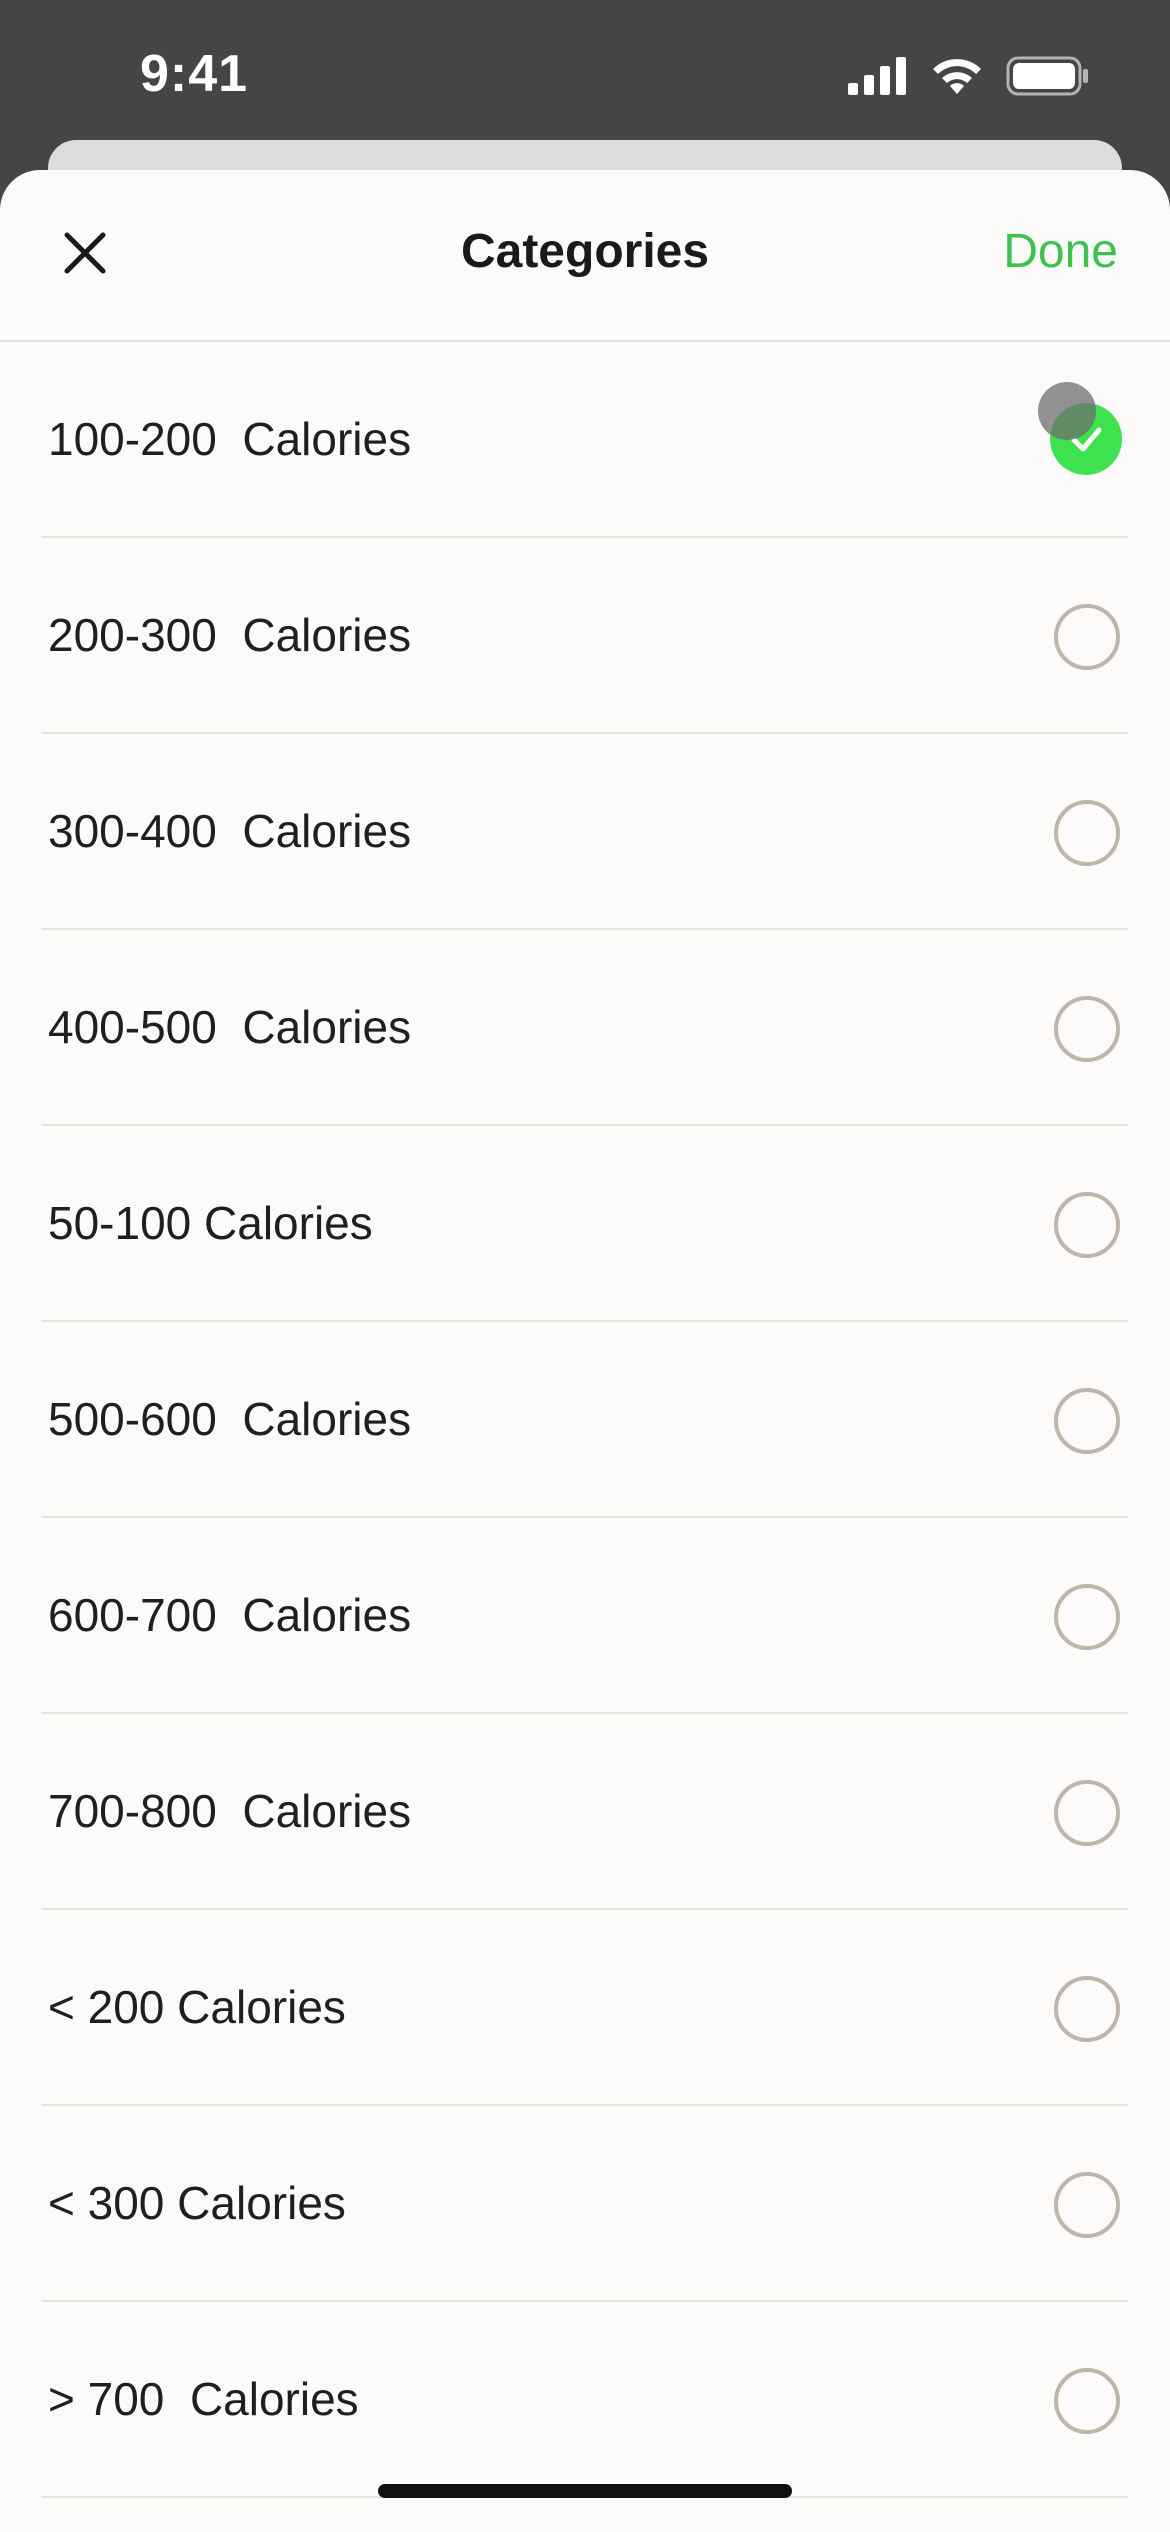 This screenshot has width=1170, height=2532. What do you see at coordinates (230, 1419) in the screenshot?
I see `category-label: 500-600 Calories` at bounding box center [230, 1419].